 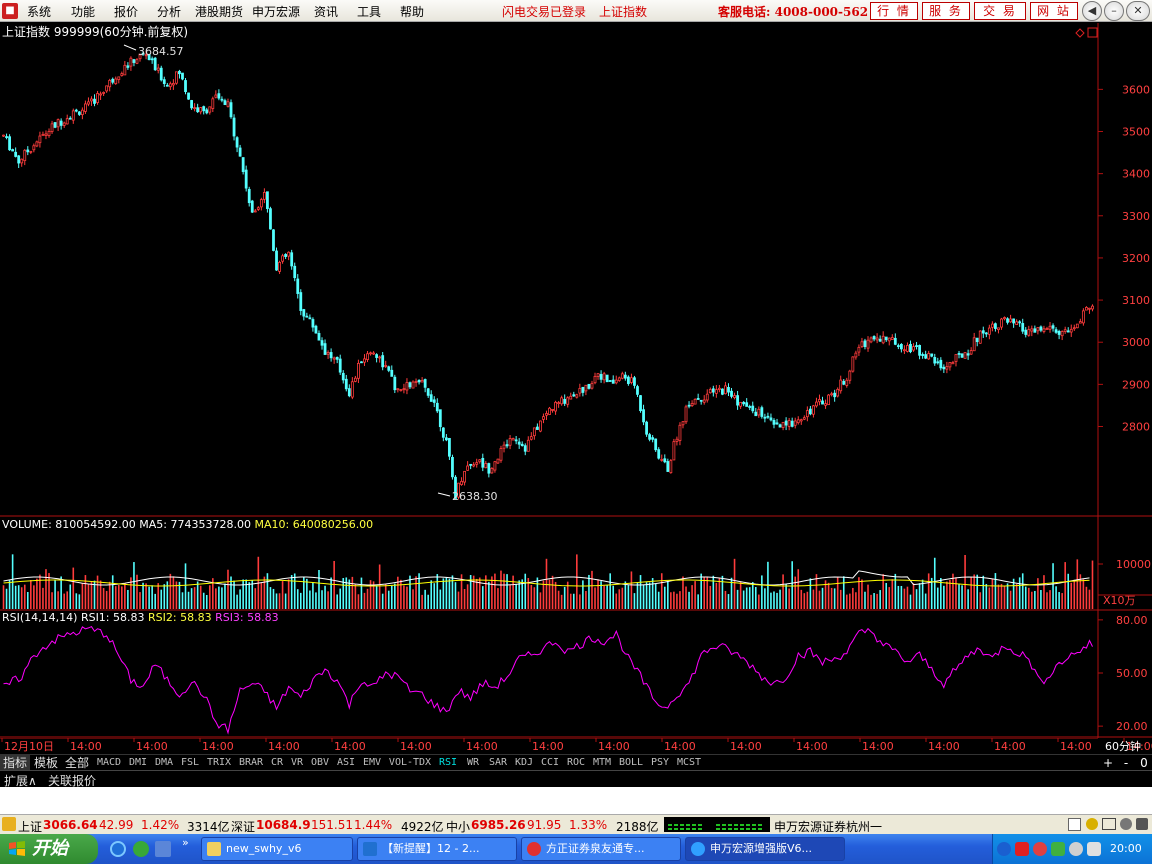 I want to click on indicator-tab-kdj: KDJ, so click(x=524, y=763).